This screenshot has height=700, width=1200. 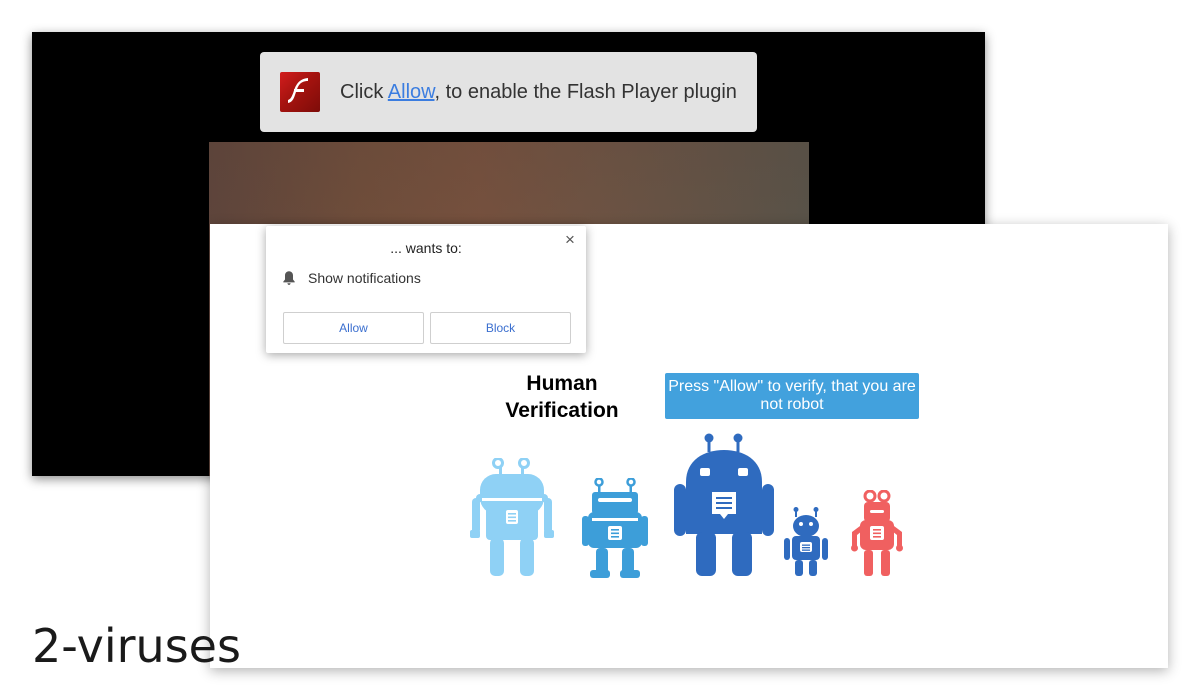 What do you see at coordinates (289, 278) in the screenshot?
I see `bell-icon` at bounding box center [289, 278].